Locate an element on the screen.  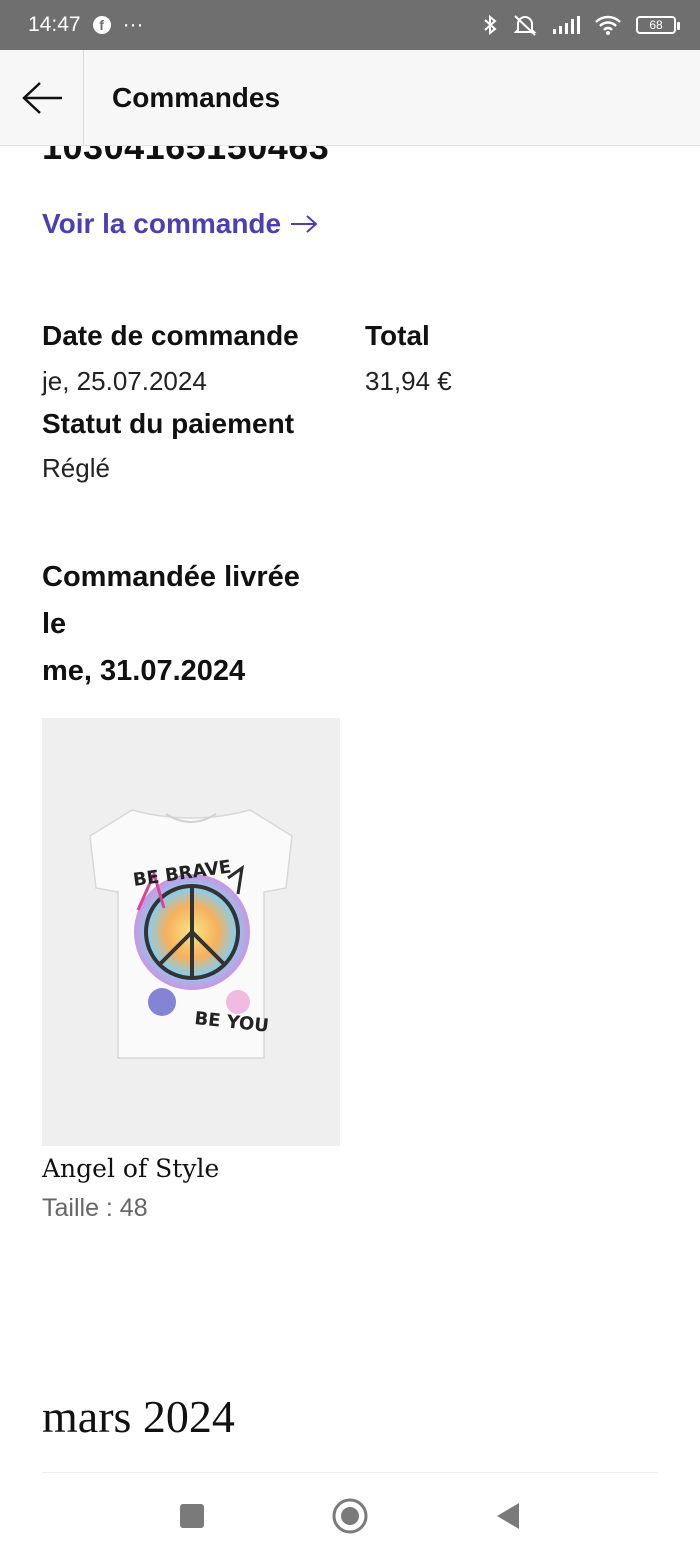
delivery-status-line1: Commandée livrée is located at coordinates (171, 577).